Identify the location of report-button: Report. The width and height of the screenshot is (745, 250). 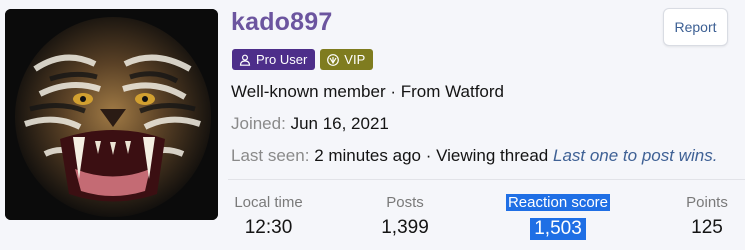
(695, 27).